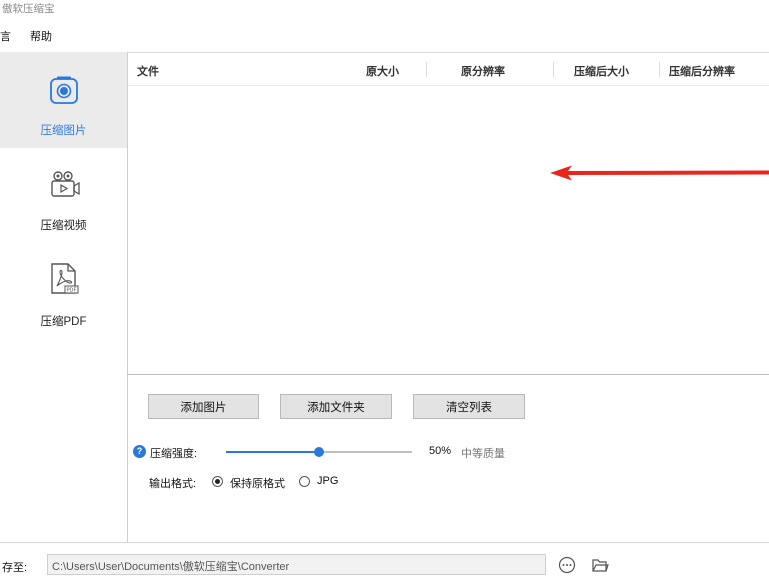 Image resolution: width=769 pixels, height=577 pixels. What do you see at coordinates (28, 9) in the screenshot?
I see `window-title: 傲软压缩宝` at bounding box center [28, 9].